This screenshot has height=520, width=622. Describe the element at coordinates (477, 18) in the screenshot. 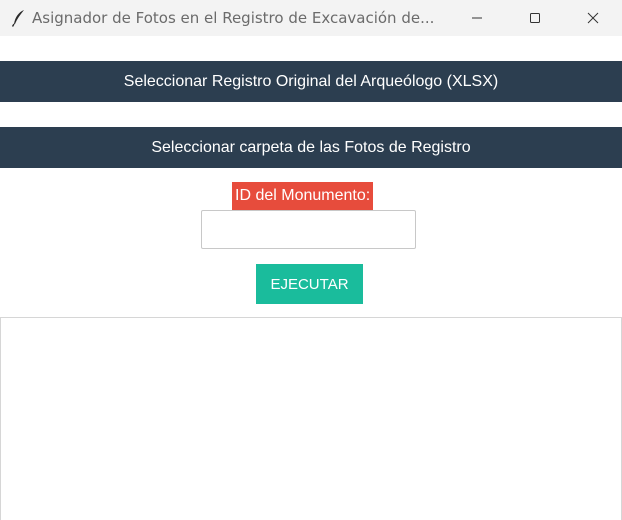

I see `minimize-icon` at that location.